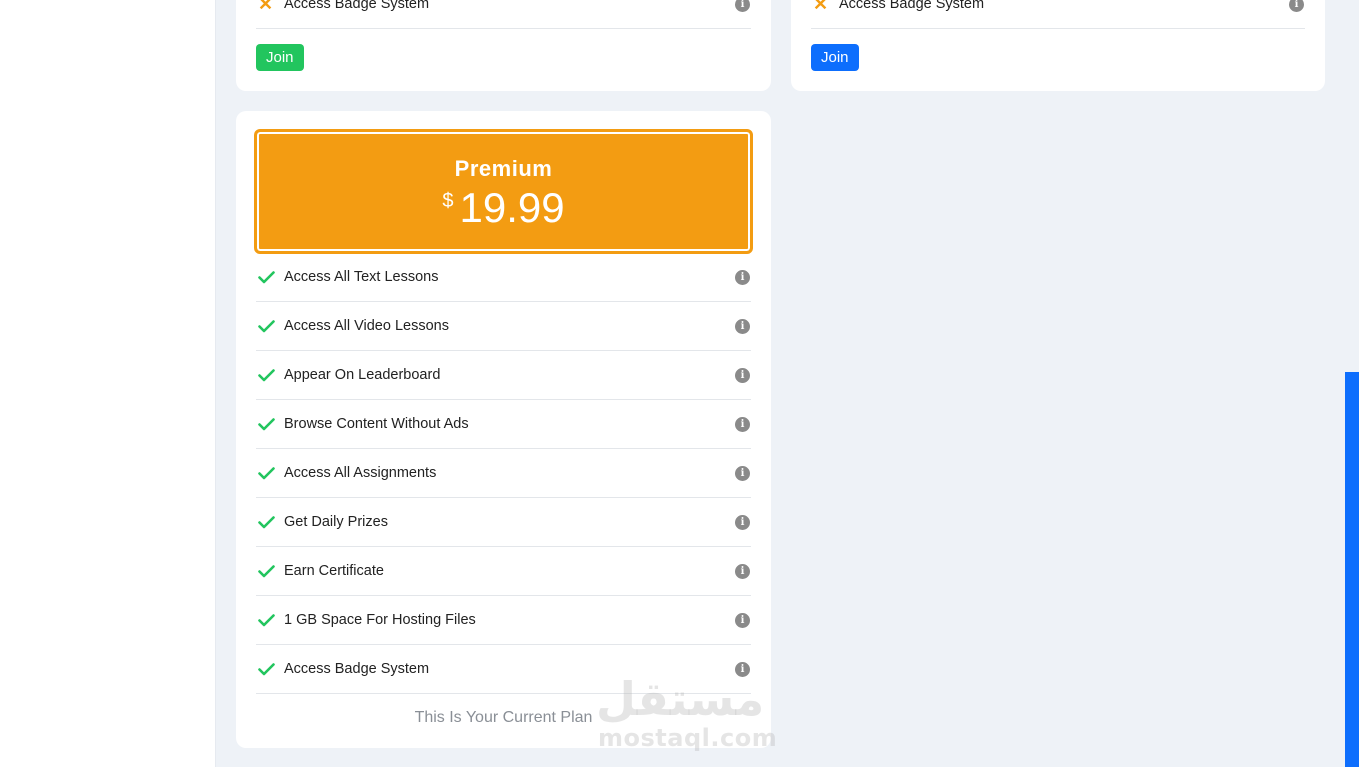  What do you see at coordinates (366, 326) in the screenshot?
I see `feature-label: Access All Video Lessons` at bounding box center [366, 326].